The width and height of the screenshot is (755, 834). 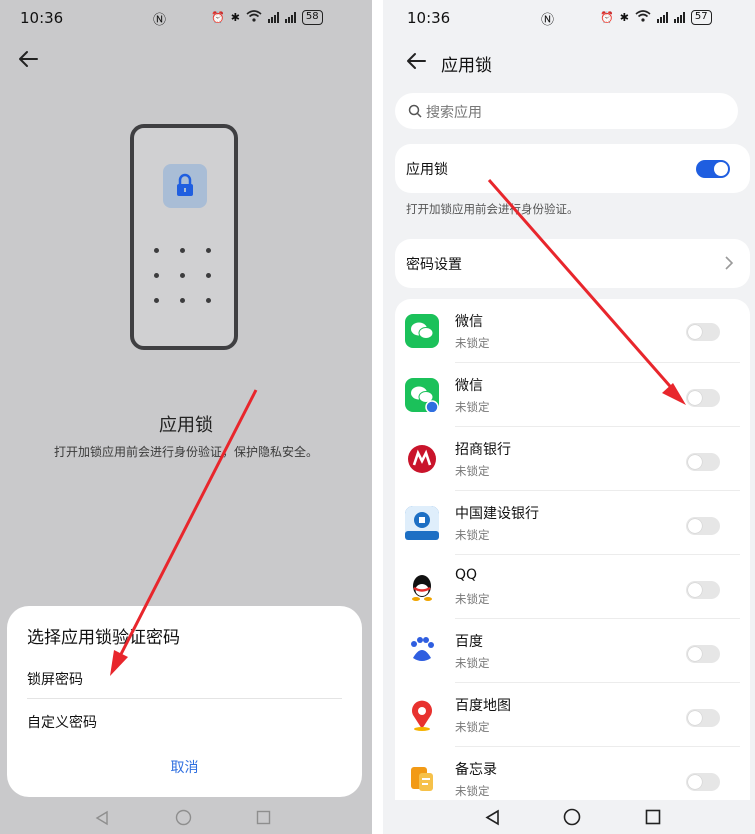 What do you see at coordinates (185, 452) in the screenshot?
I see `page-description: 打开加锁应用前会进行身份验证，保护隐私安全。` at bounding box center [185, 452].